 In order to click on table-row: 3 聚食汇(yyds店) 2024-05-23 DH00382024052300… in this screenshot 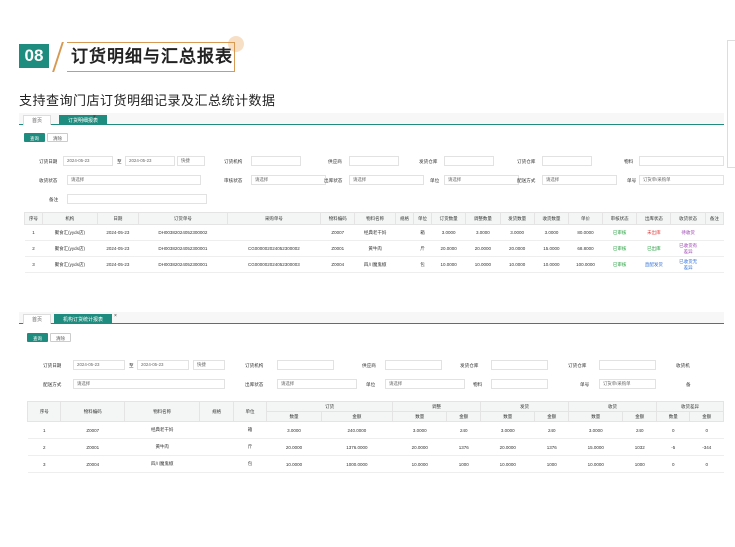, I will do `click(374, 264)`.